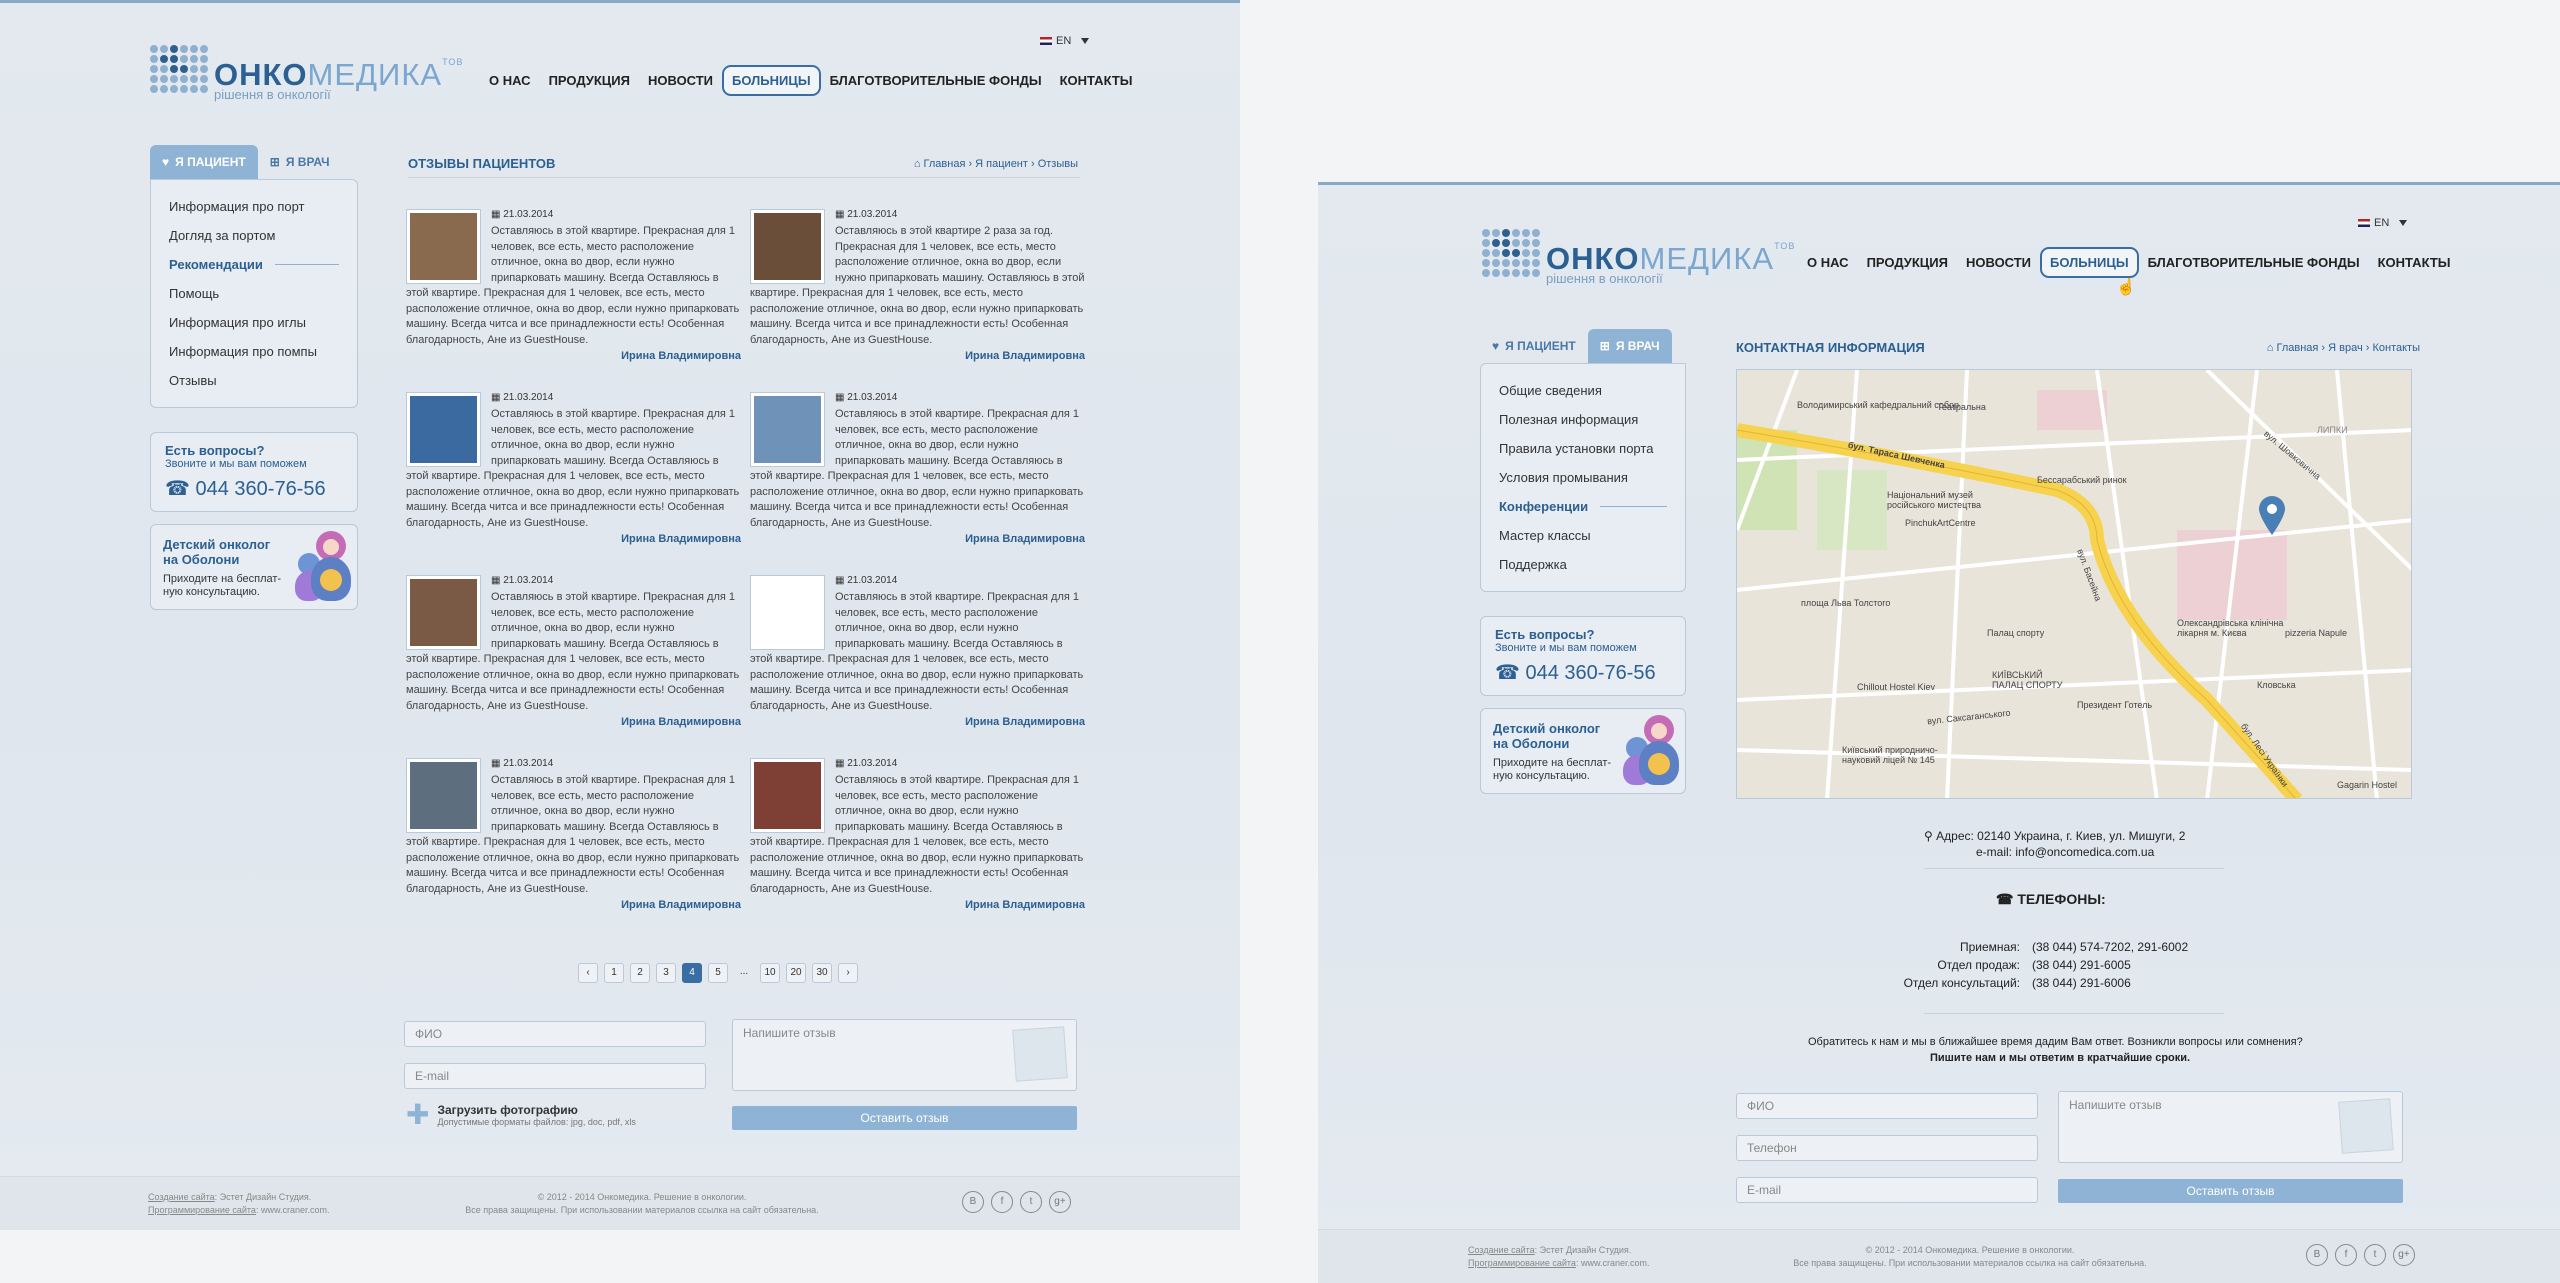 This screenshot has height=1283, width=2560. What do you see at coordinates (640, 973) in the screenshot?
I see `page-button: 2` at bounding box center [640, 973].